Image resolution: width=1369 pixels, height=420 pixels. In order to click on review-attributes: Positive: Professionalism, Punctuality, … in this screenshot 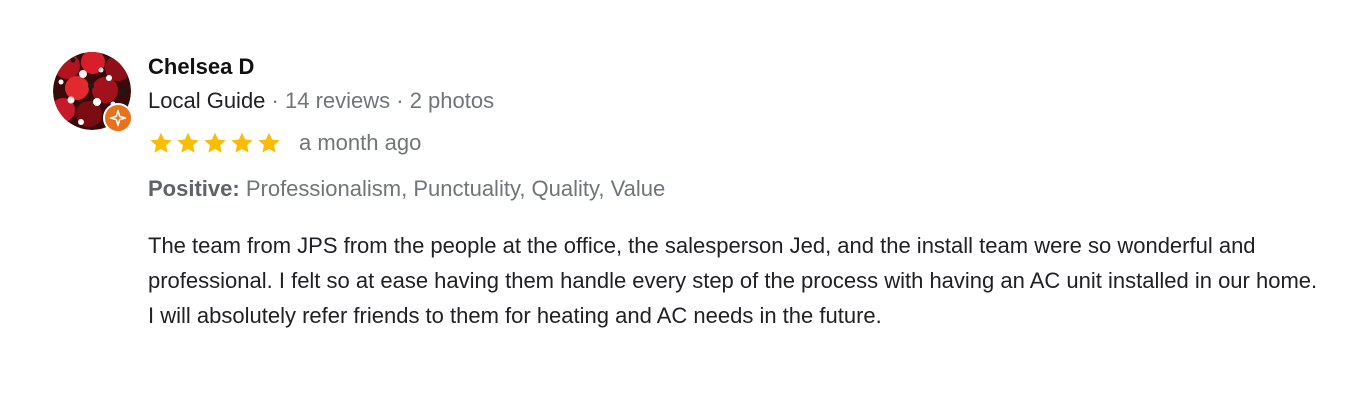, I will do `click(743, 189)`.